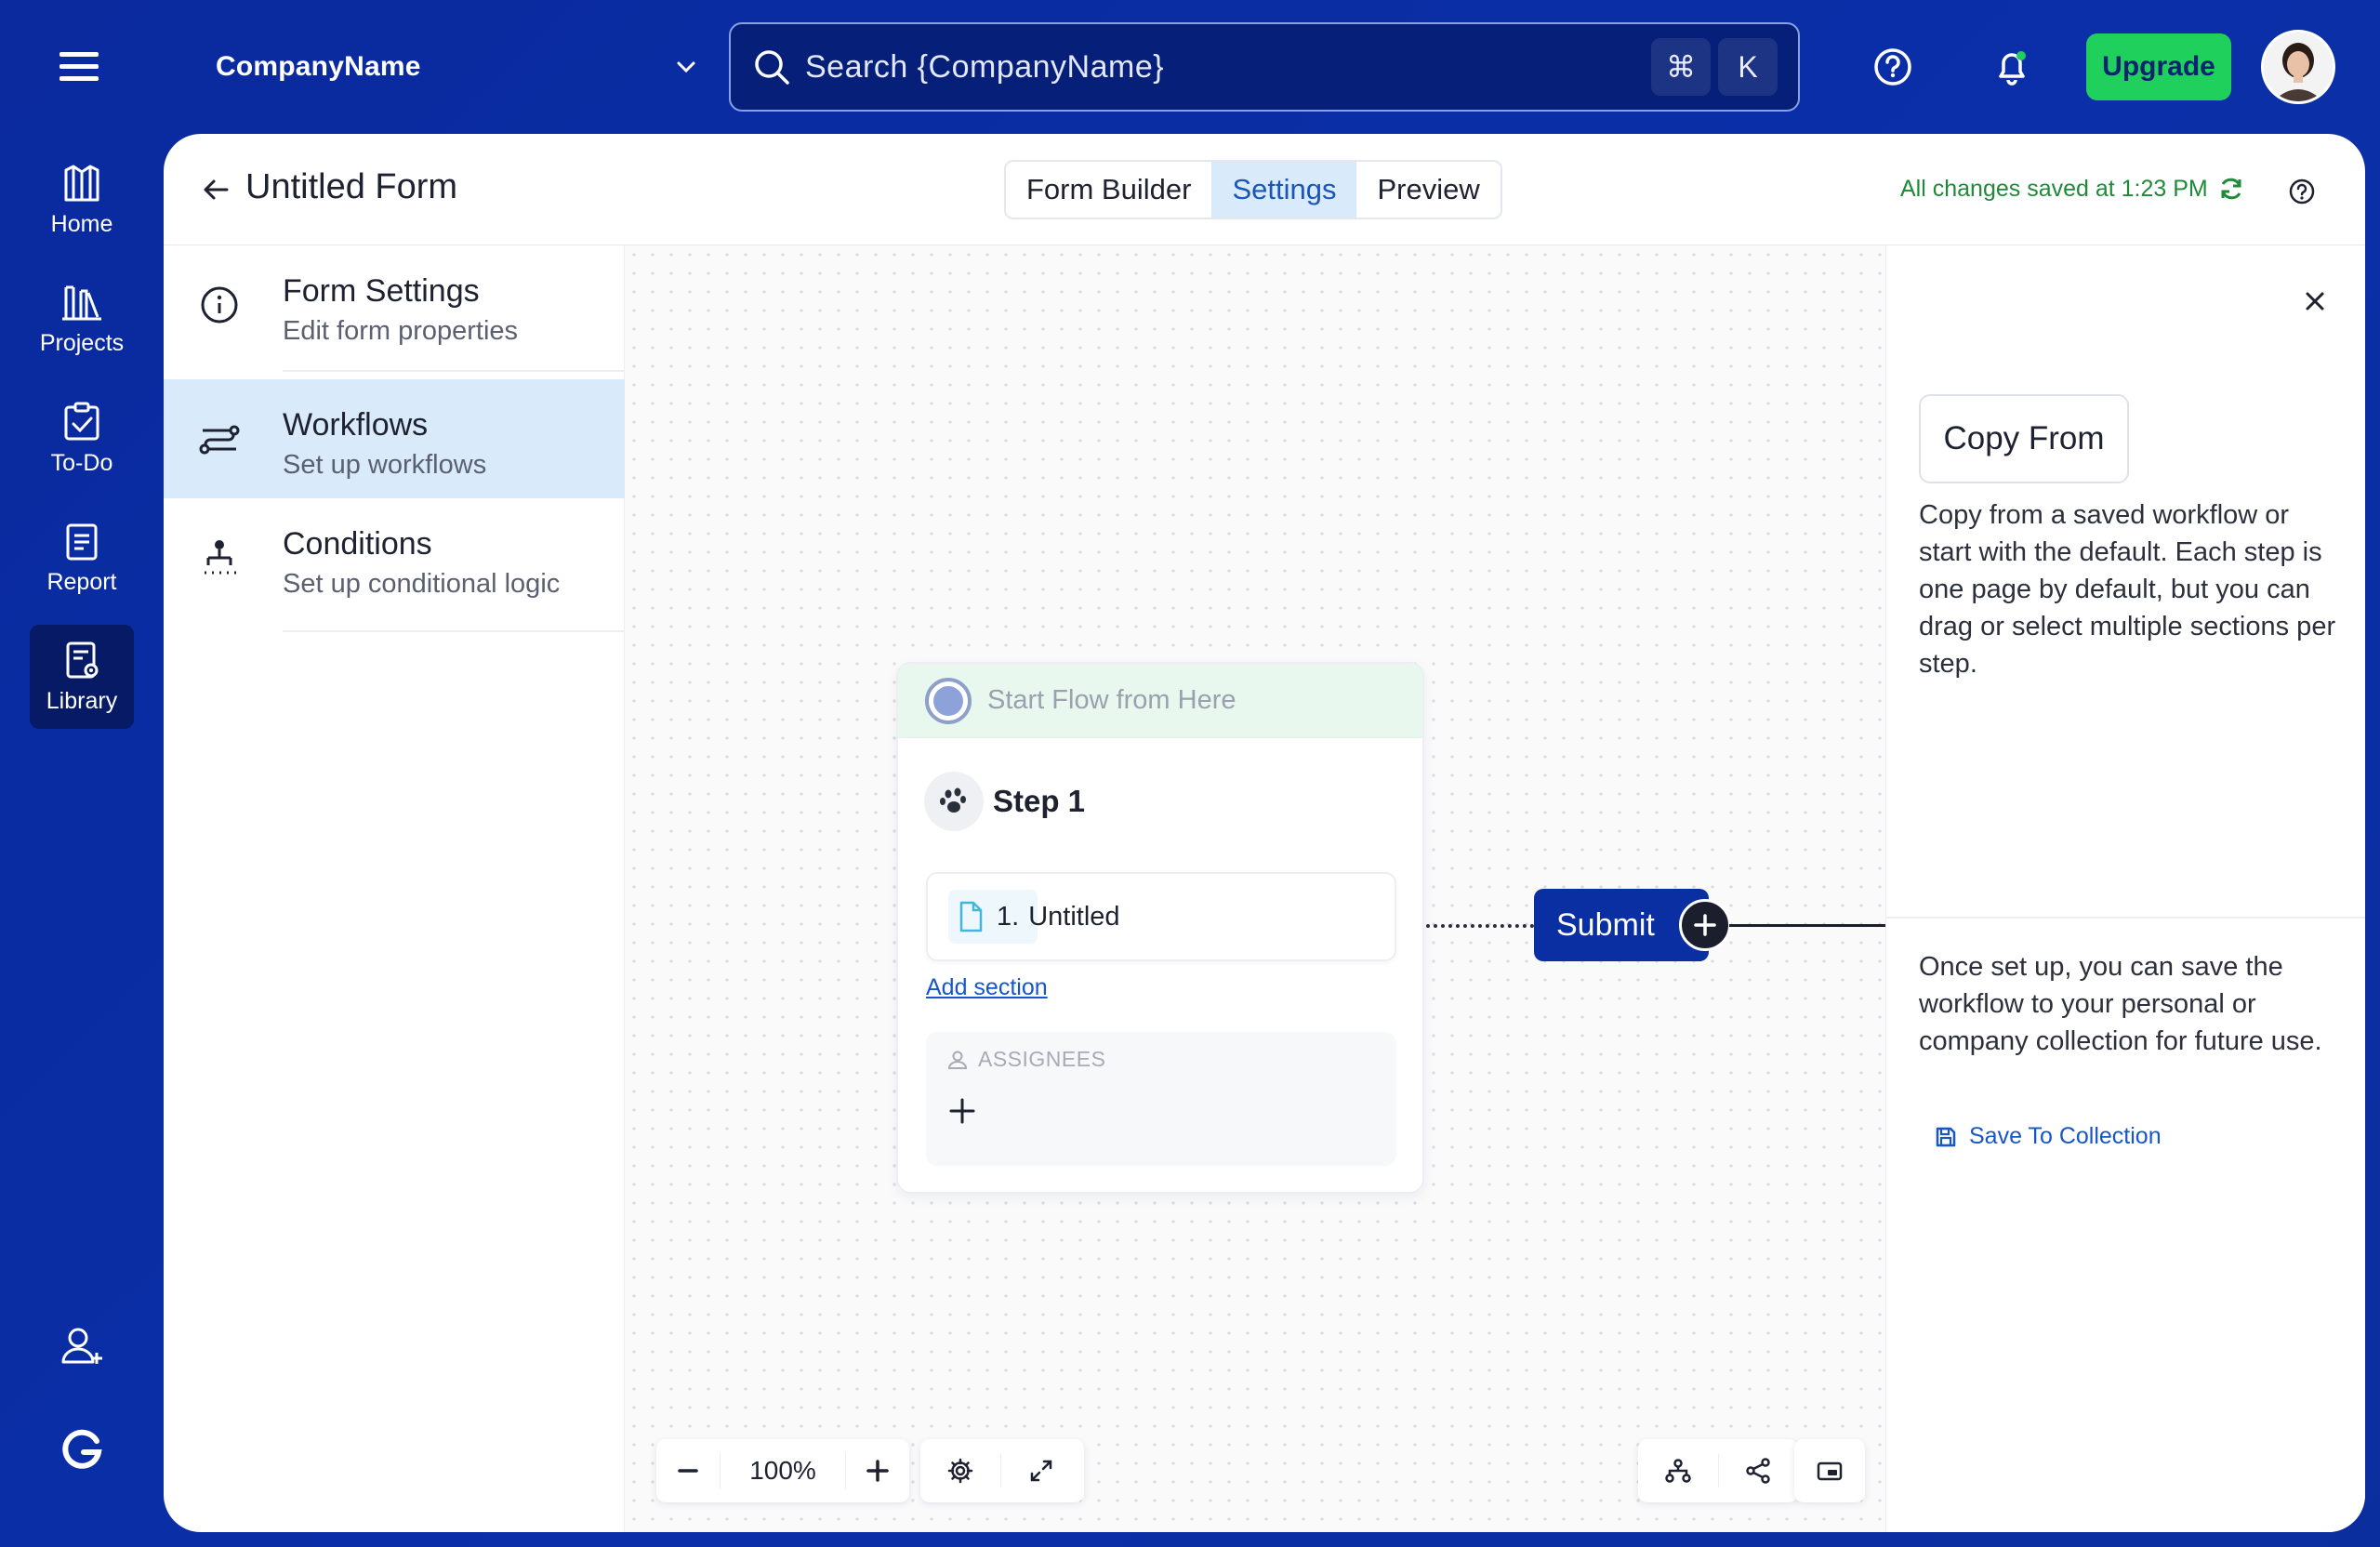  What do you see at coordinates (1042, 1059) in the screenshot?
I see `assignees-label: ASSIGNEES` at bounding box center [1042, 1059].